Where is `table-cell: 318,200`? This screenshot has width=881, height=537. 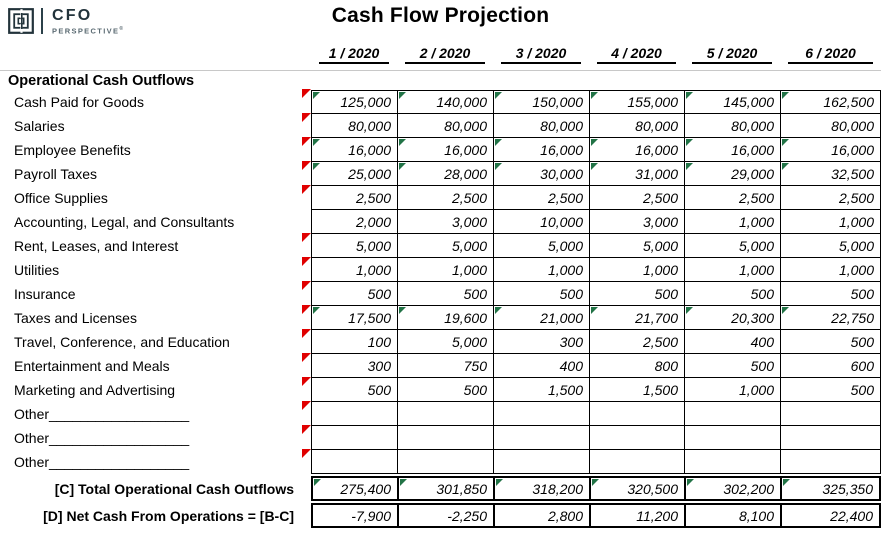
table-cell: 318,200 is located at coordinates (541, 488).